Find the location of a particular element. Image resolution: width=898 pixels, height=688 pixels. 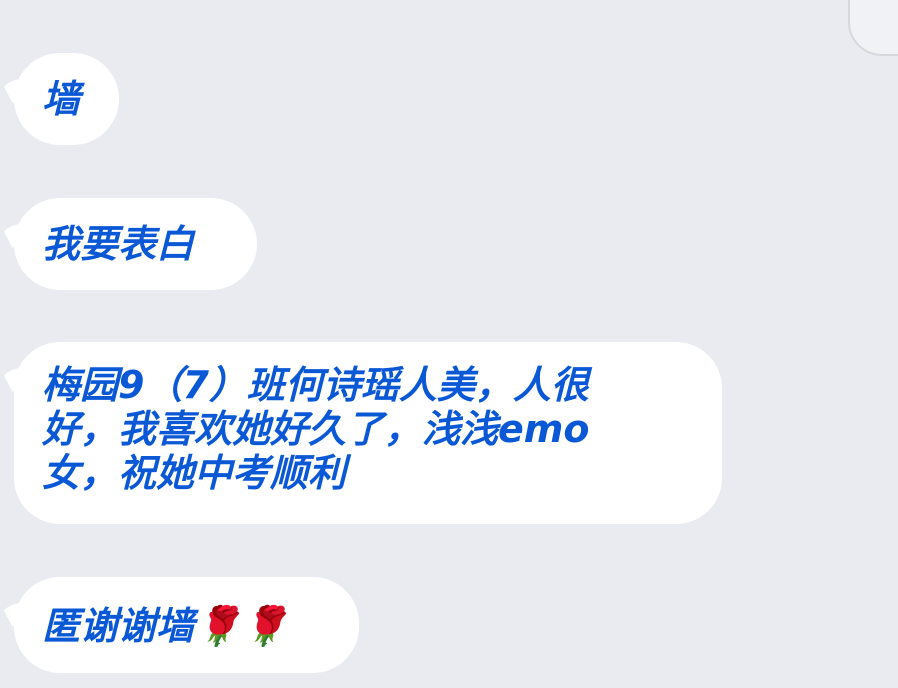

message-bubble: 匿谢谢墙🌹🌹 is located at coordinates (186, 625).